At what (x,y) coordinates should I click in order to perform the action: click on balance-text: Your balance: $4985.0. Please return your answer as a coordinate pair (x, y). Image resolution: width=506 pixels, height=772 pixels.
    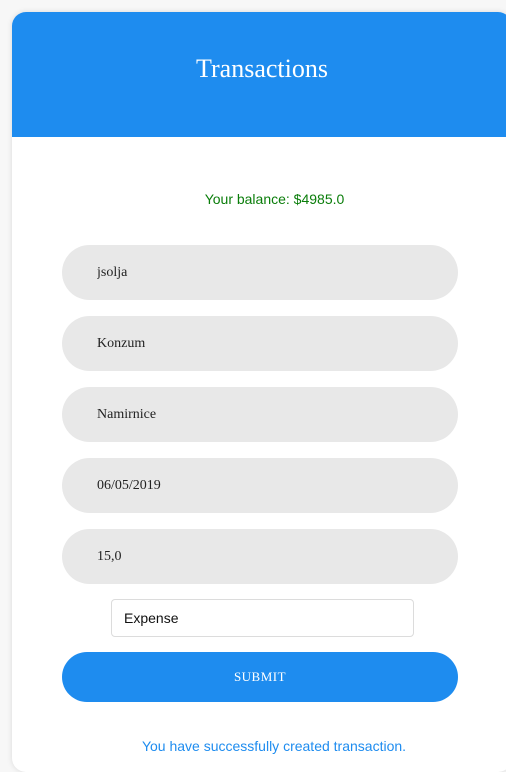
    Looking at the image, I should click on (274, 199).